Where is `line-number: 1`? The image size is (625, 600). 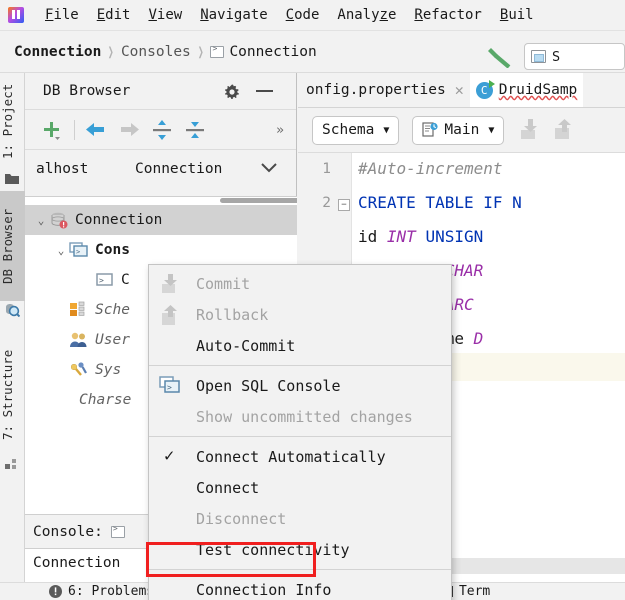
line-number: 1 is located at coordinates (326, 169).